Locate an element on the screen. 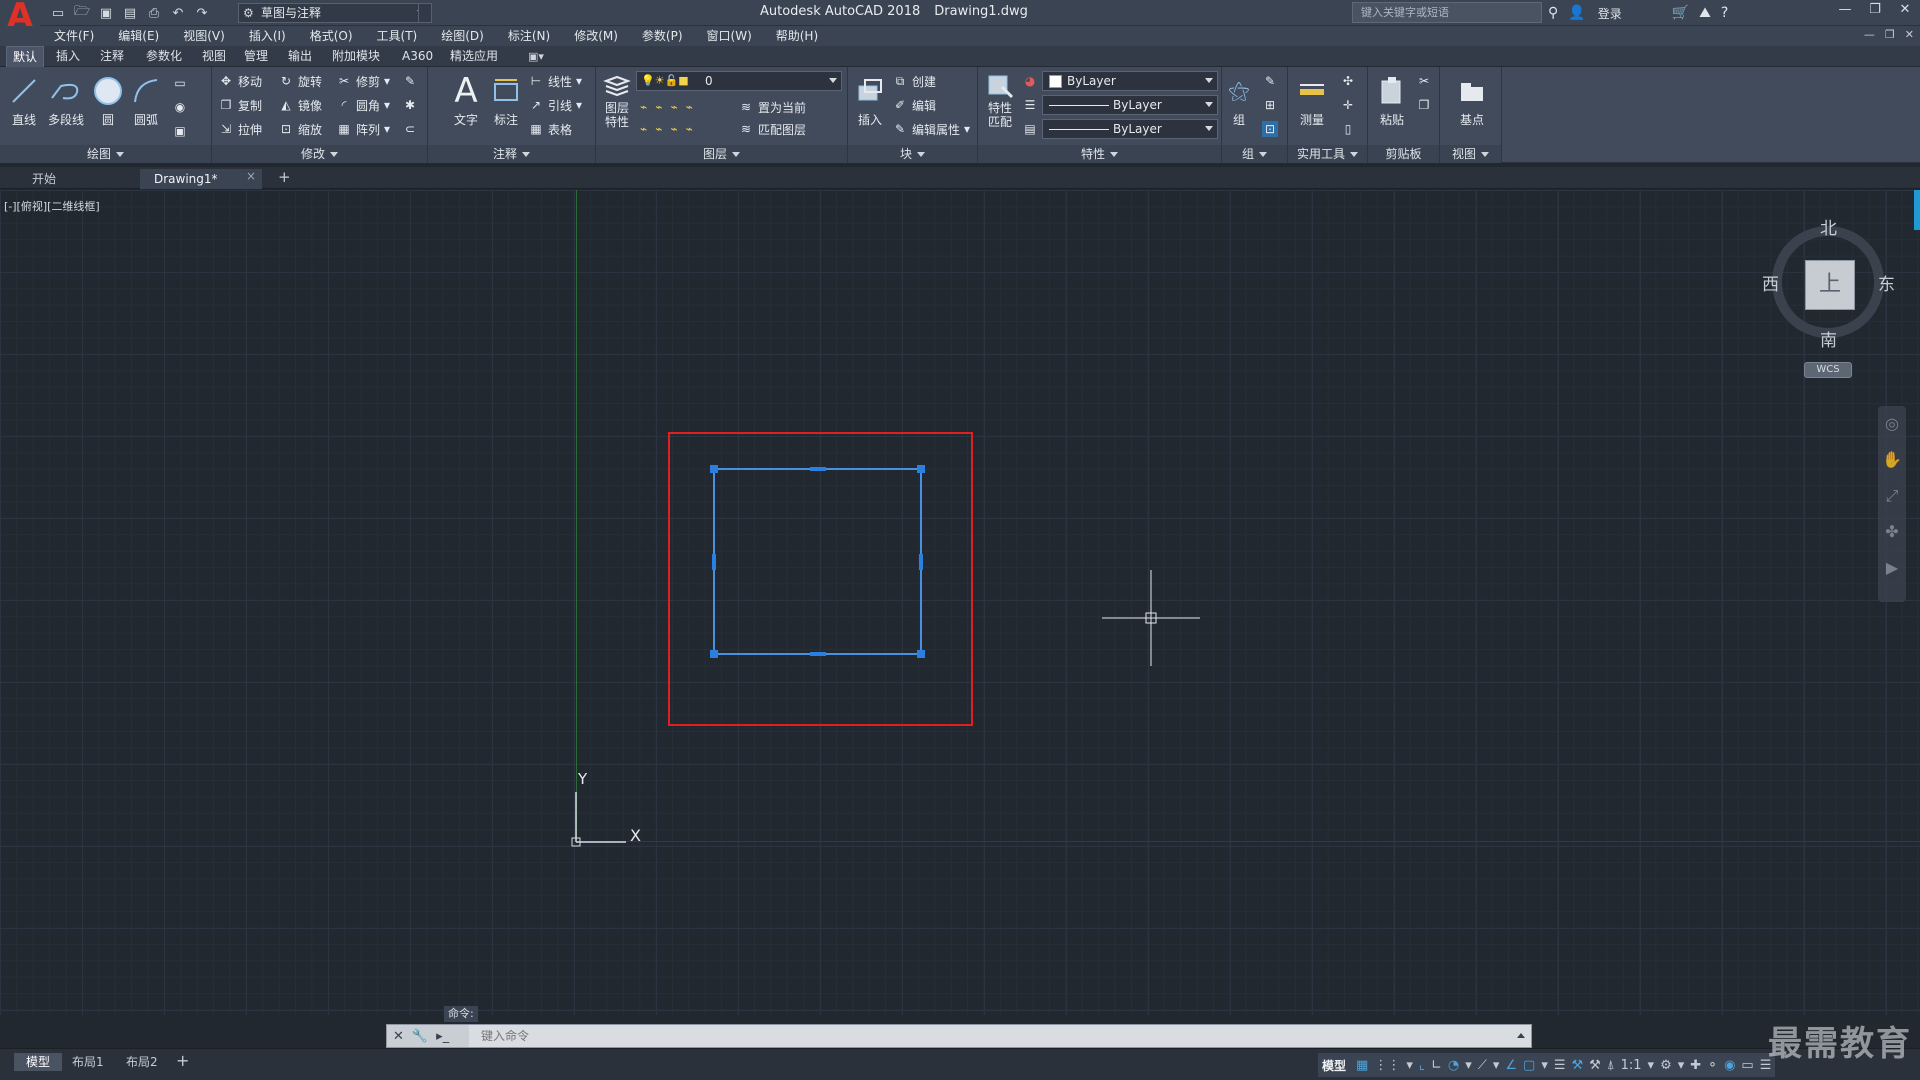  new-layout-button: + is located at coordinates (182, 1060).